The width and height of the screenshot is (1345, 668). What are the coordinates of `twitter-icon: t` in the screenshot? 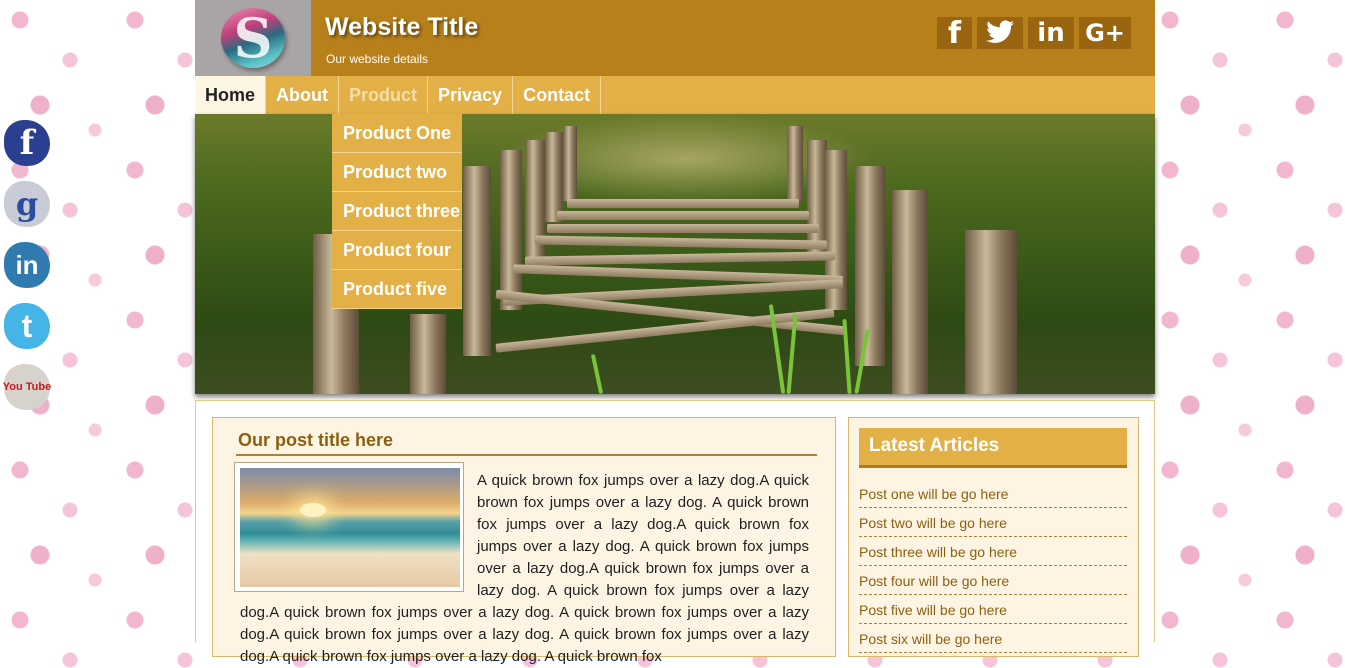 It's located at (27, 326).